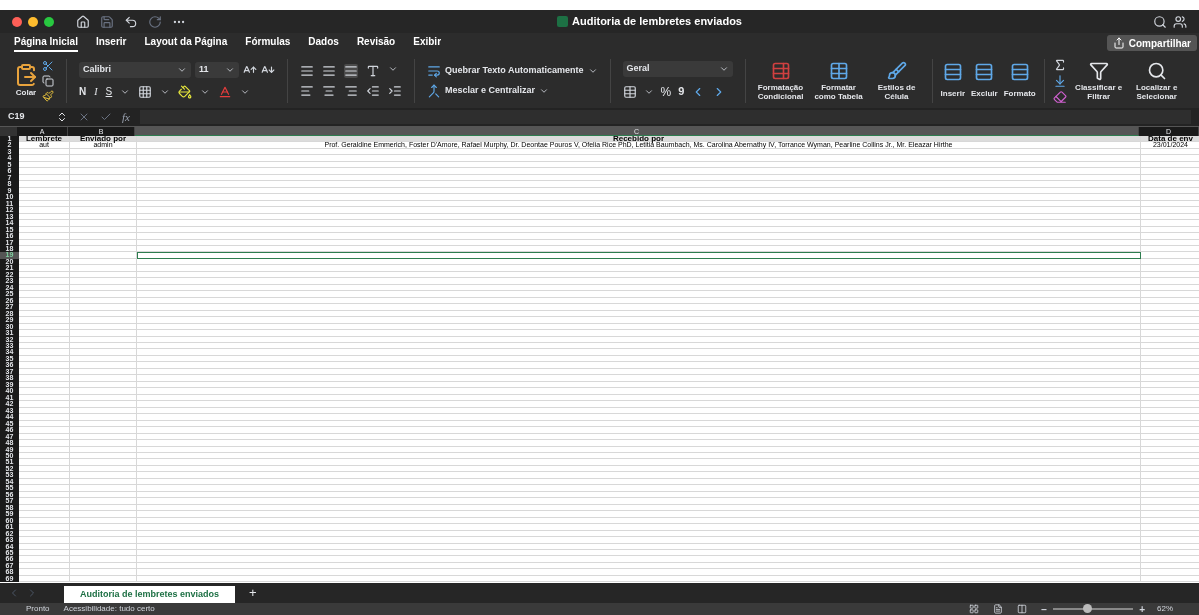 This screenshot has height=615, width=1199. Describe the element at coordinates (677, 68) in the screenshot. I see `number-format-dropdown: Geral` at that location.